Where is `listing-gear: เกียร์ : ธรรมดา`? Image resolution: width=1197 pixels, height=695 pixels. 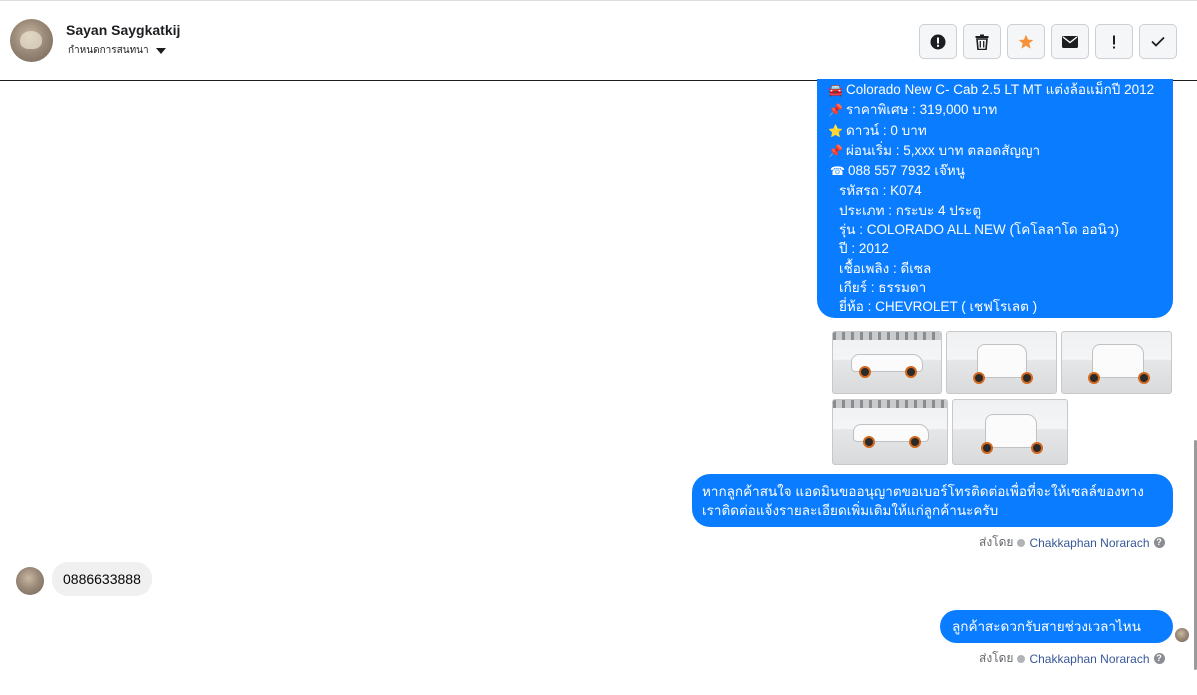
listing-gear: เกียร์ : ธรรมดา is located at coordinates (883, 287).